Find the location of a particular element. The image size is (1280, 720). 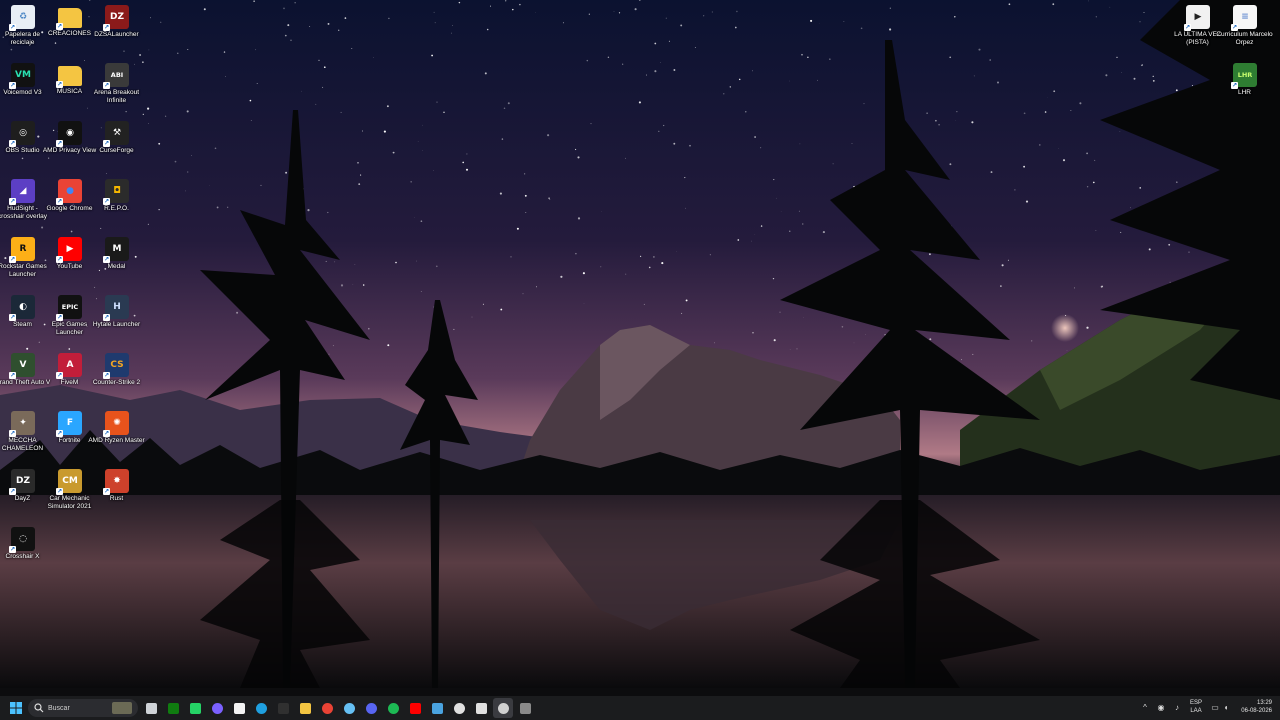

obs-icon is located at coordinates (503, 708).